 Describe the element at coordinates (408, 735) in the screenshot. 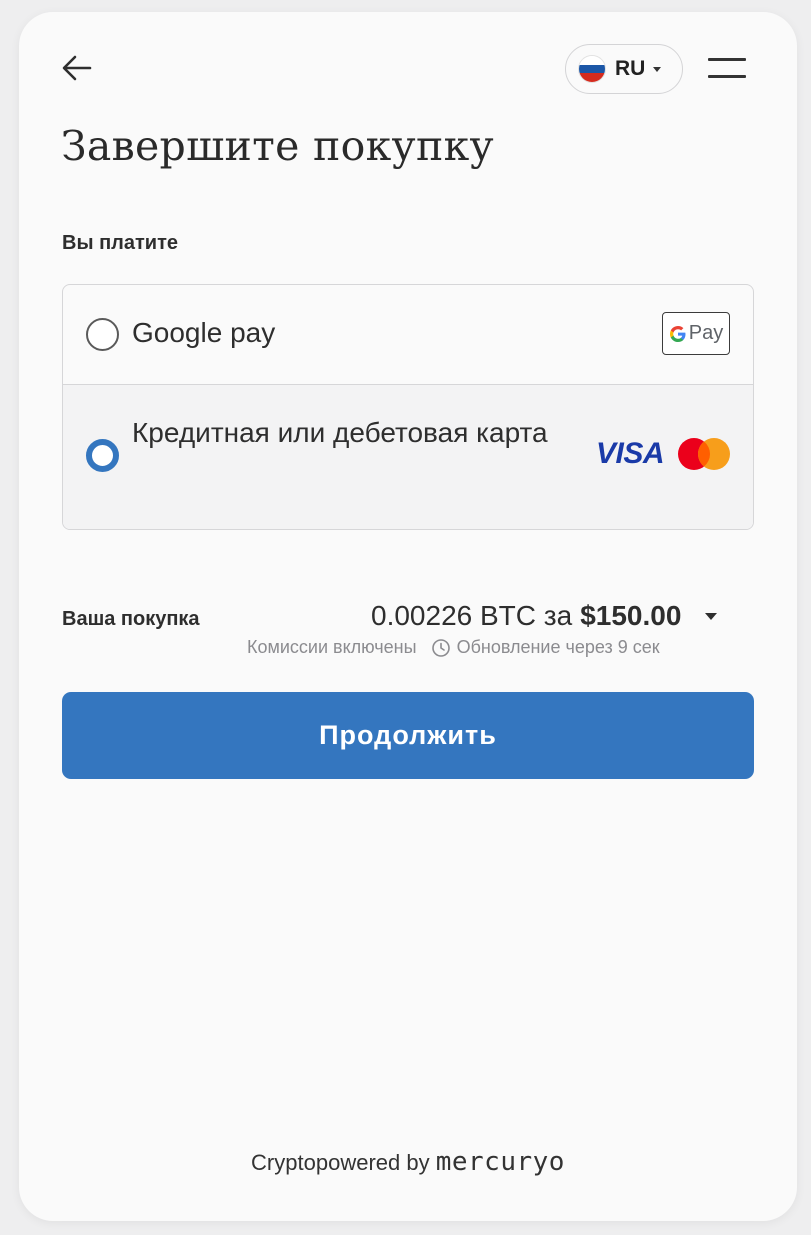

I see `continue-button: Продолжить` at that location.